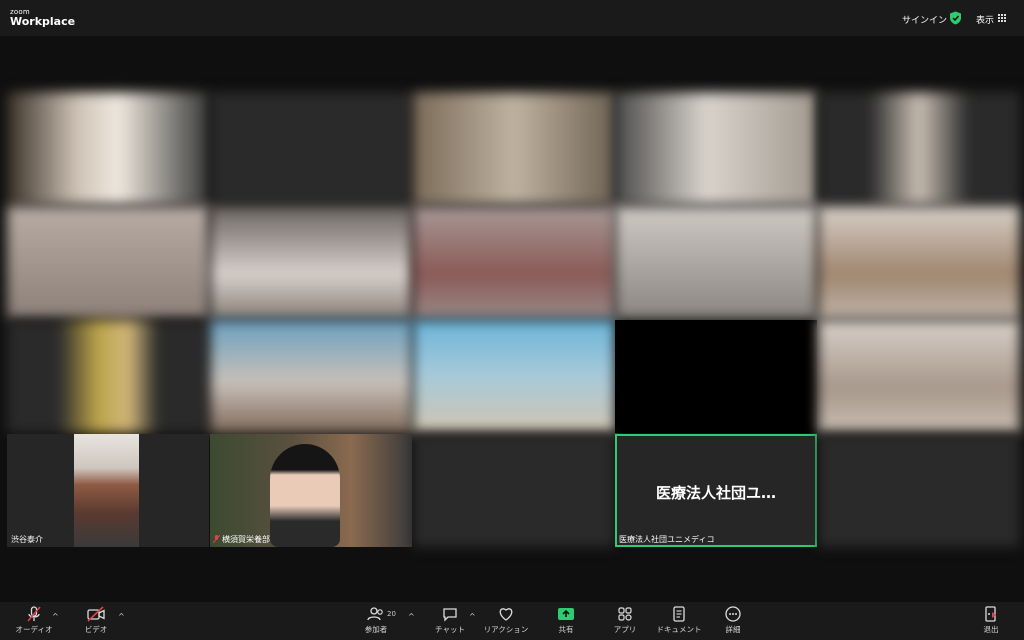 The height and width of the screenshot is (640, 1024). Describe the element at coordinates (716, 376) in the screenshot. I see `video-tile-14-off` at that location.